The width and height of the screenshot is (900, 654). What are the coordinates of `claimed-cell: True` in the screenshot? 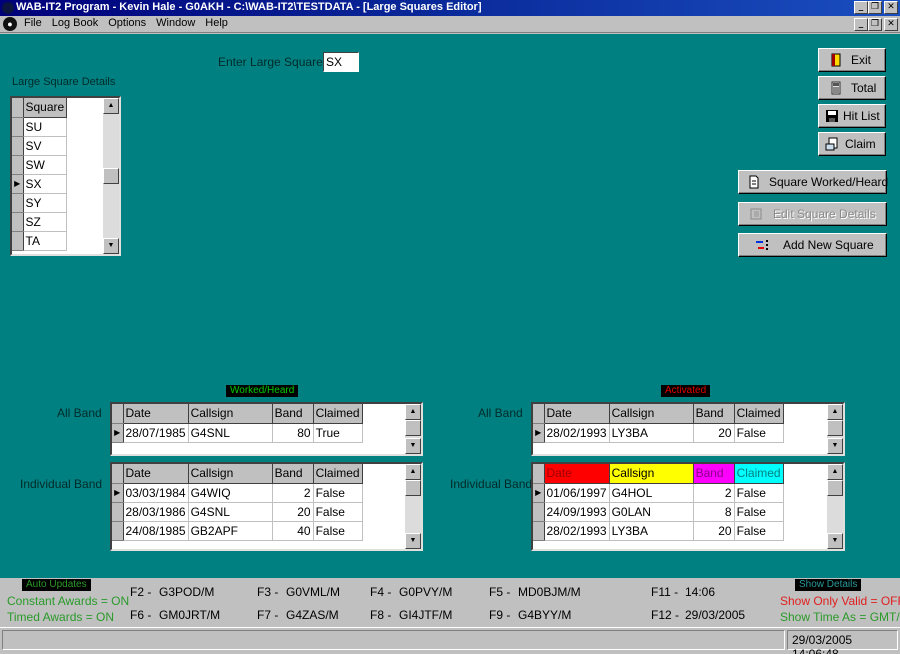 It's located at (338, 433).